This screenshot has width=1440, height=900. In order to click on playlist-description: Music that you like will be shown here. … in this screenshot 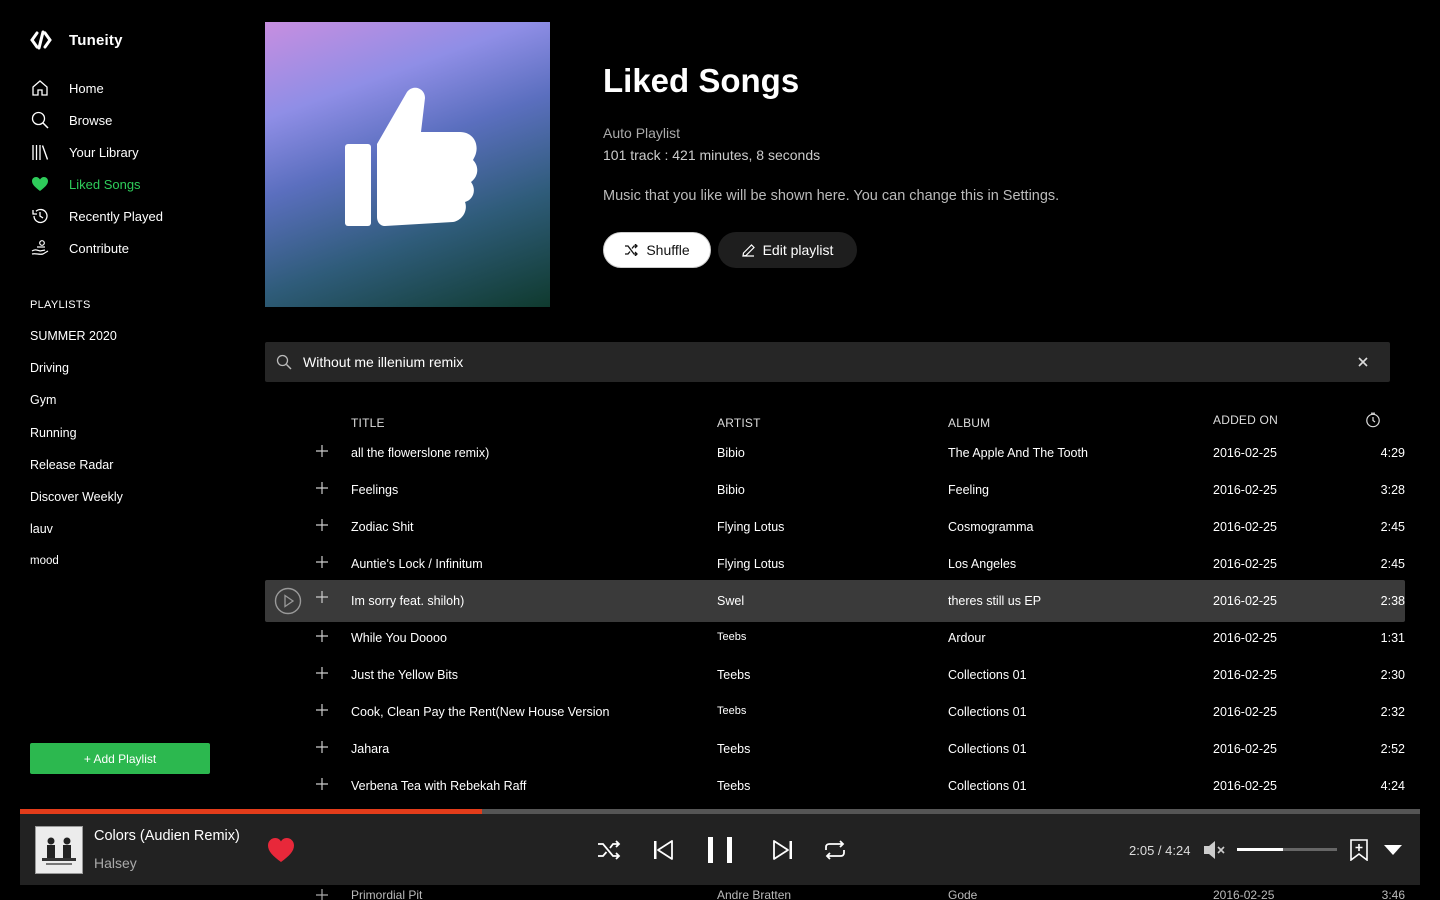, I will do `click(831, 196)`.